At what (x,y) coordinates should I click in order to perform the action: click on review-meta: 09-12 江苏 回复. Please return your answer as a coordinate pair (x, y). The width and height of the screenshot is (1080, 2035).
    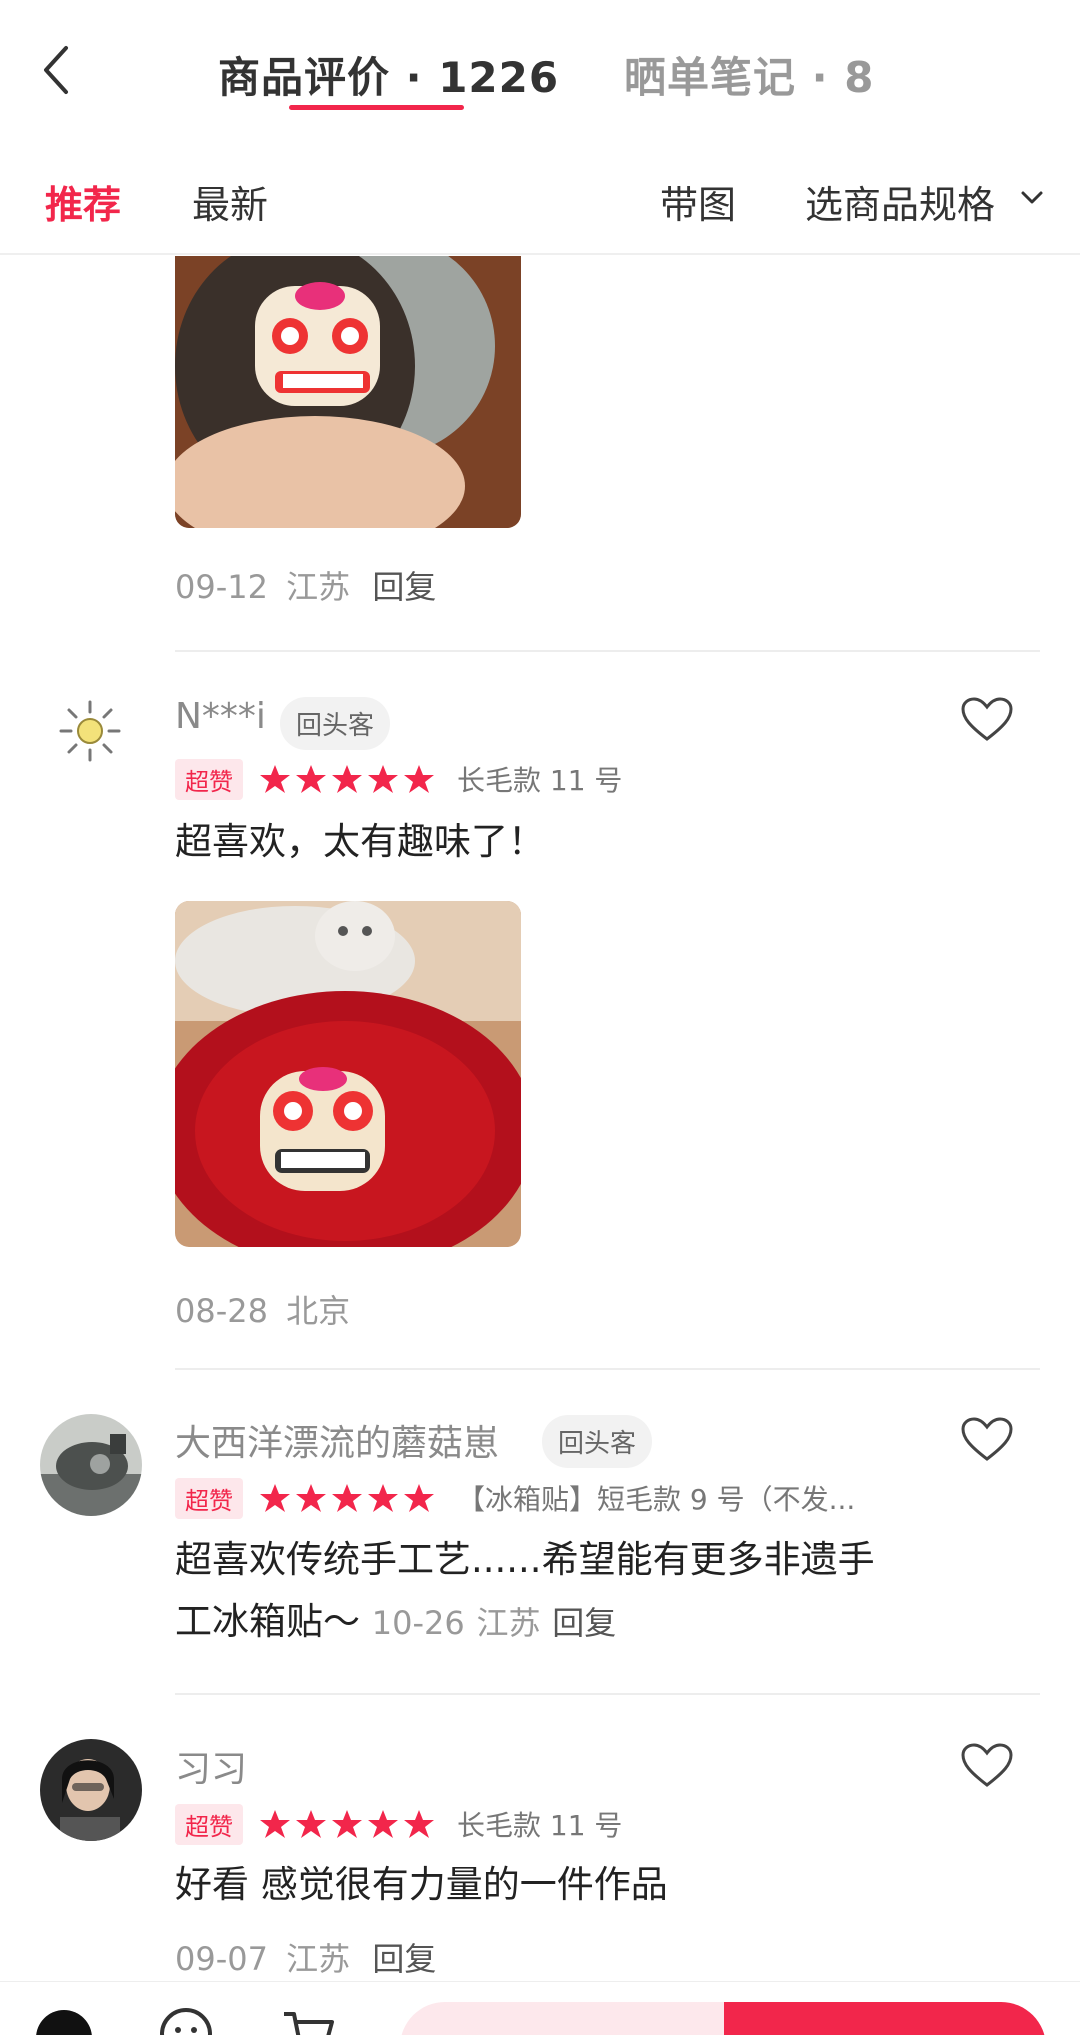
    Looking at the image, I should click on (305, 585).